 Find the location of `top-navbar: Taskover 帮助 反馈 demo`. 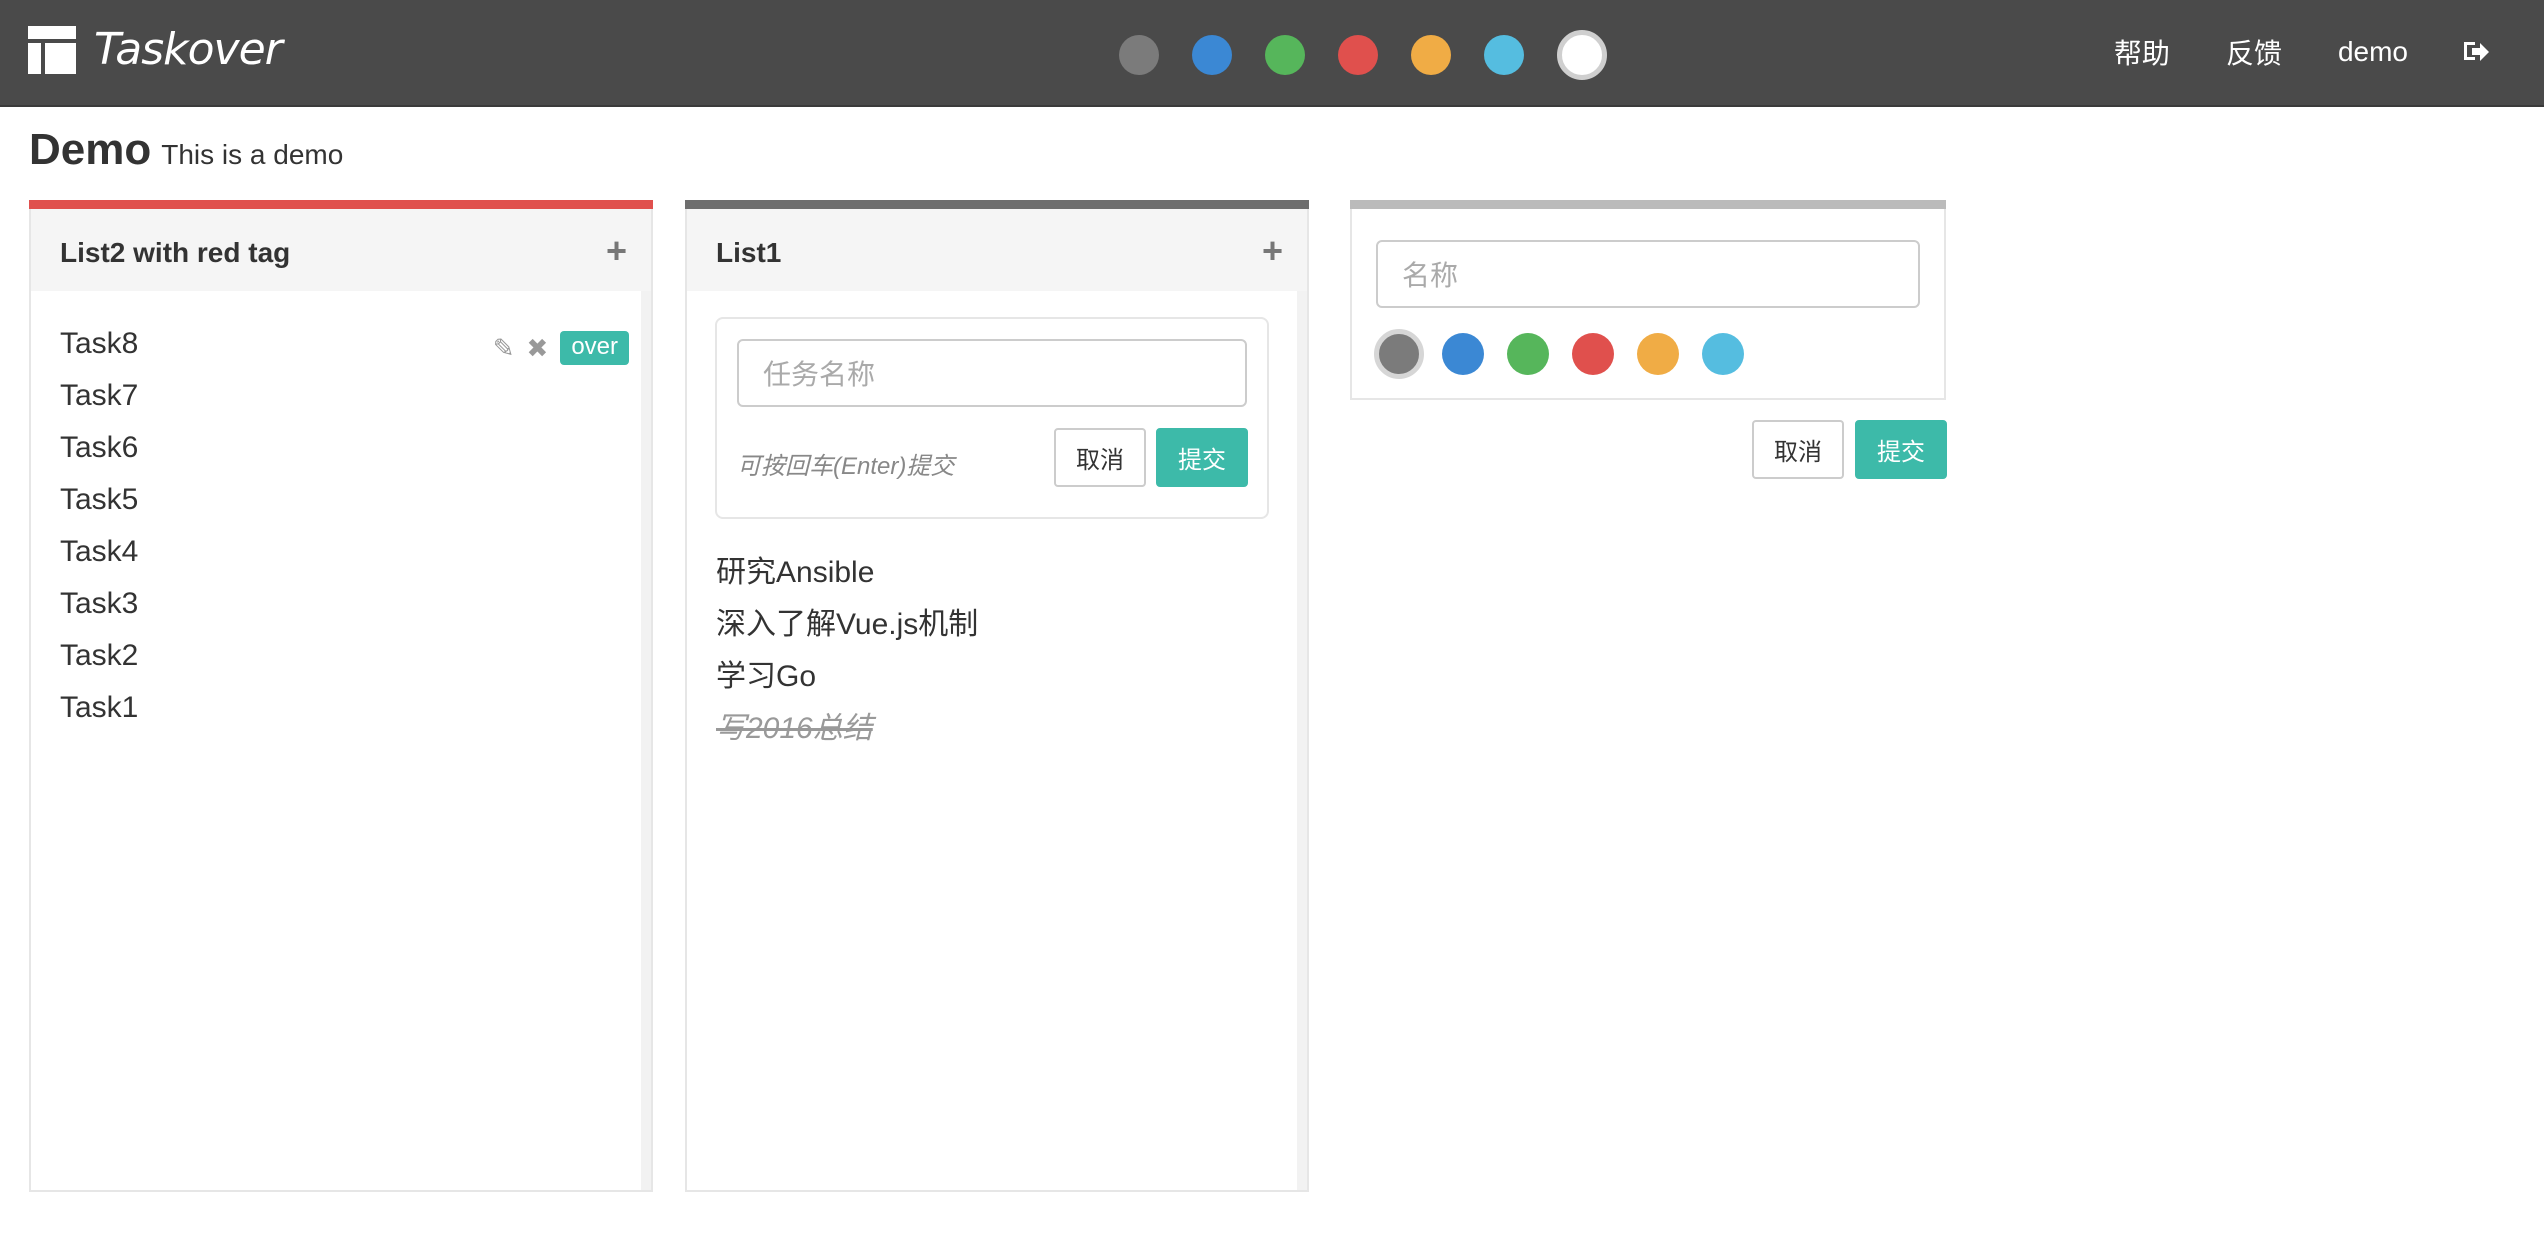

top-navbar: Taskover 帮助 反馈 demo is located at coordinates (1272, 53).